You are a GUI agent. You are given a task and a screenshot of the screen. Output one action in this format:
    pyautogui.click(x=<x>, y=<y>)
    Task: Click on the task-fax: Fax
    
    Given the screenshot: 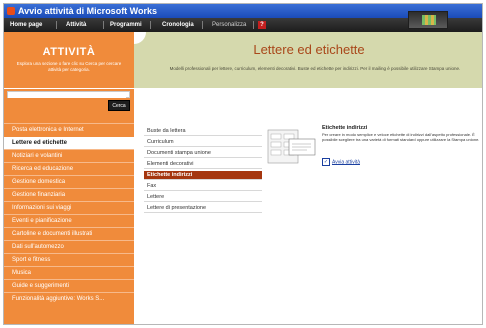 What is the action you would take?
    pyautogui.click(x=203, y=186)
    